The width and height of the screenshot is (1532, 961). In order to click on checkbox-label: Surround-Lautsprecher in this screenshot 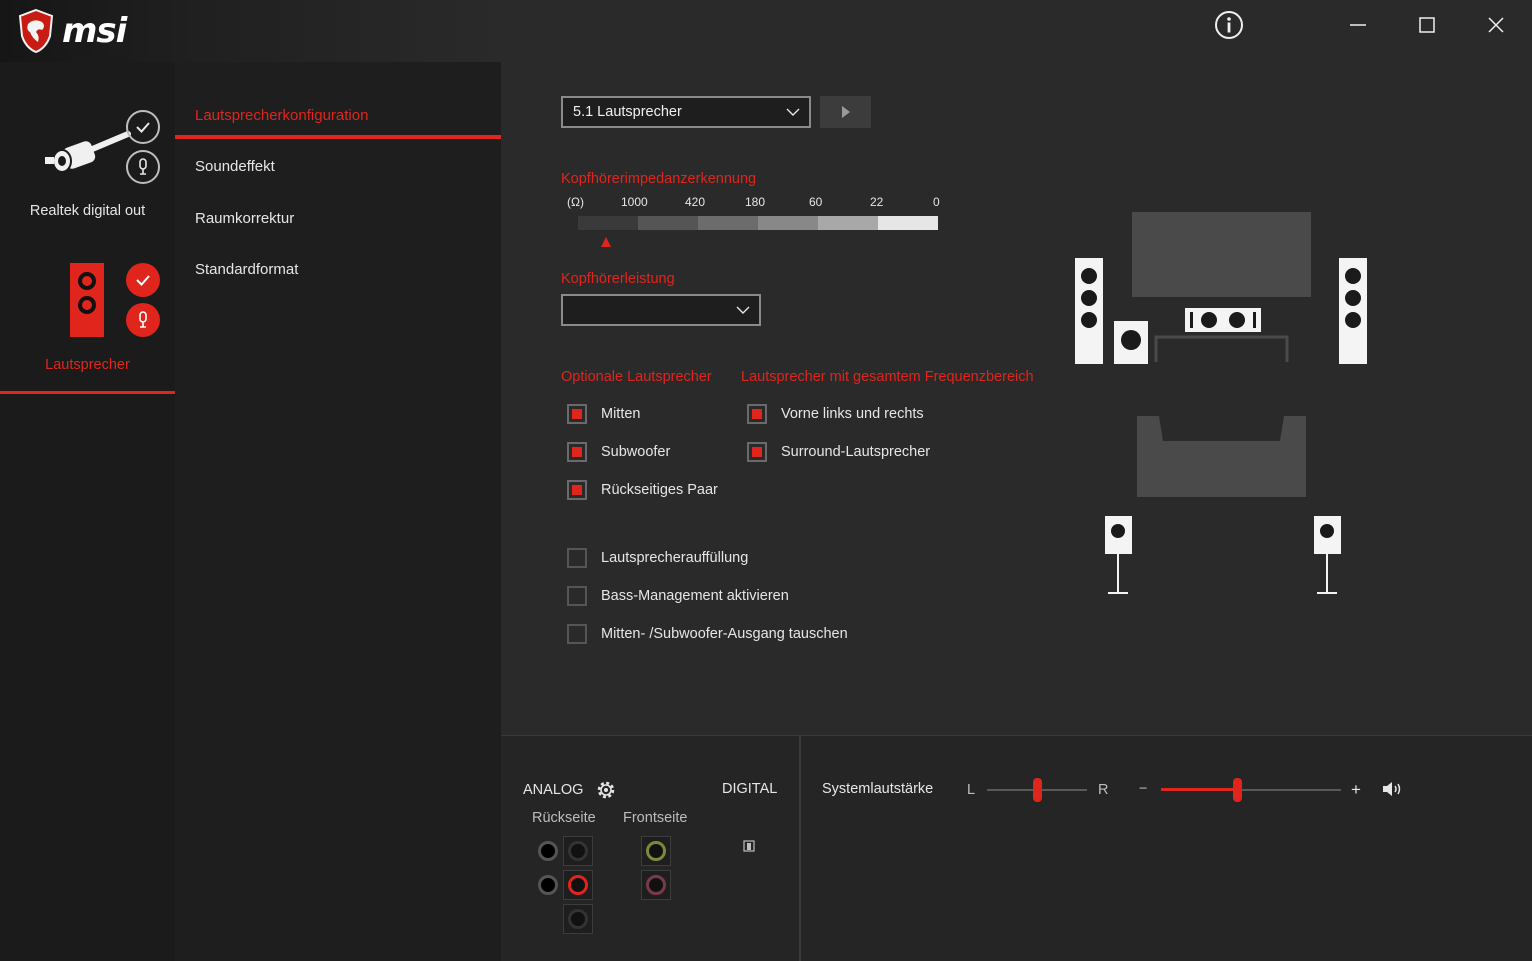, I will do `click(856, 452)`.